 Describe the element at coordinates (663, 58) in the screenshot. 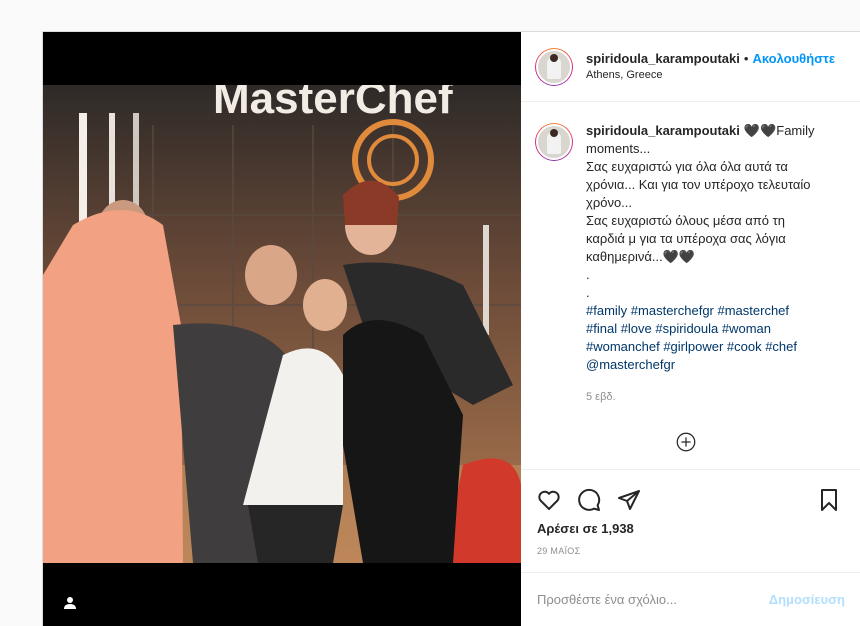

I see `header-username: spiridoula_karampoutaki` at that location.